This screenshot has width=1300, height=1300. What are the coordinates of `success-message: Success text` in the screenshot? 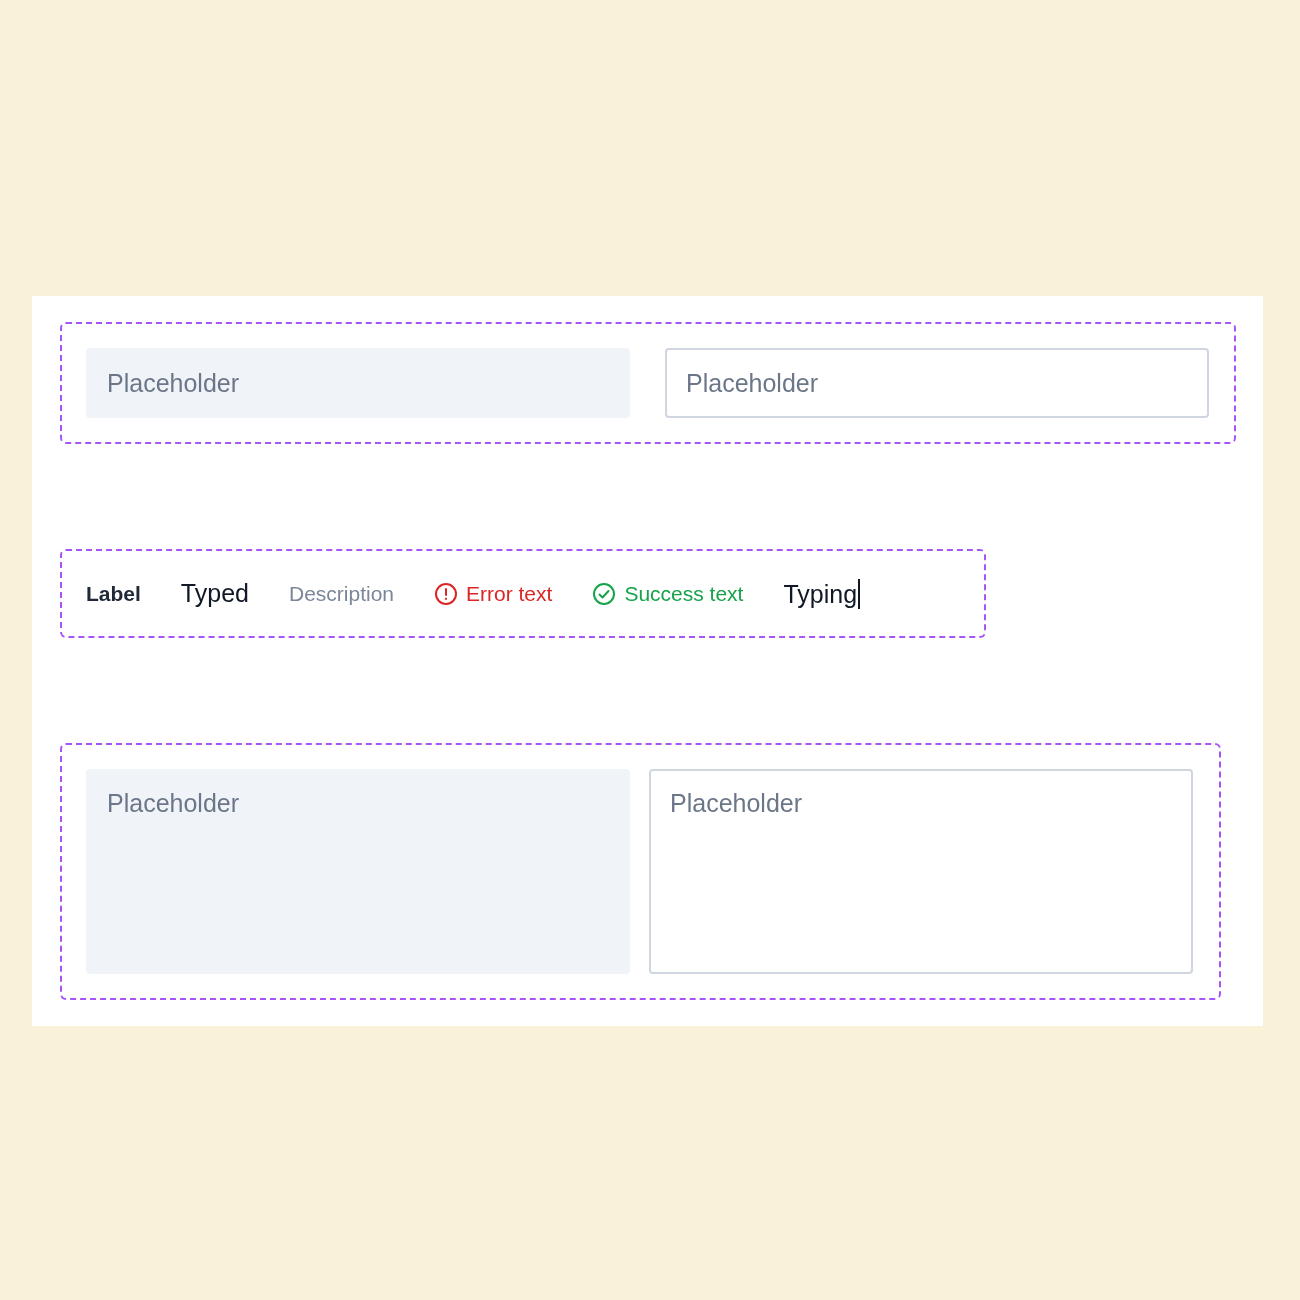 It's located at (684, 593).